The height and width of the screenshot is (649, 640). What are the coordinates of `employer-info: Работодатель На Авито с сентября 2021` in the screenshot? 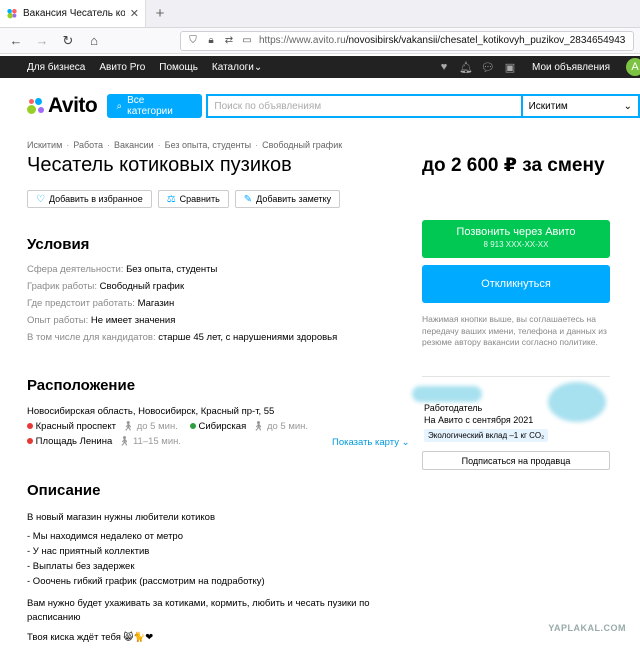 It's located at (478, 414).